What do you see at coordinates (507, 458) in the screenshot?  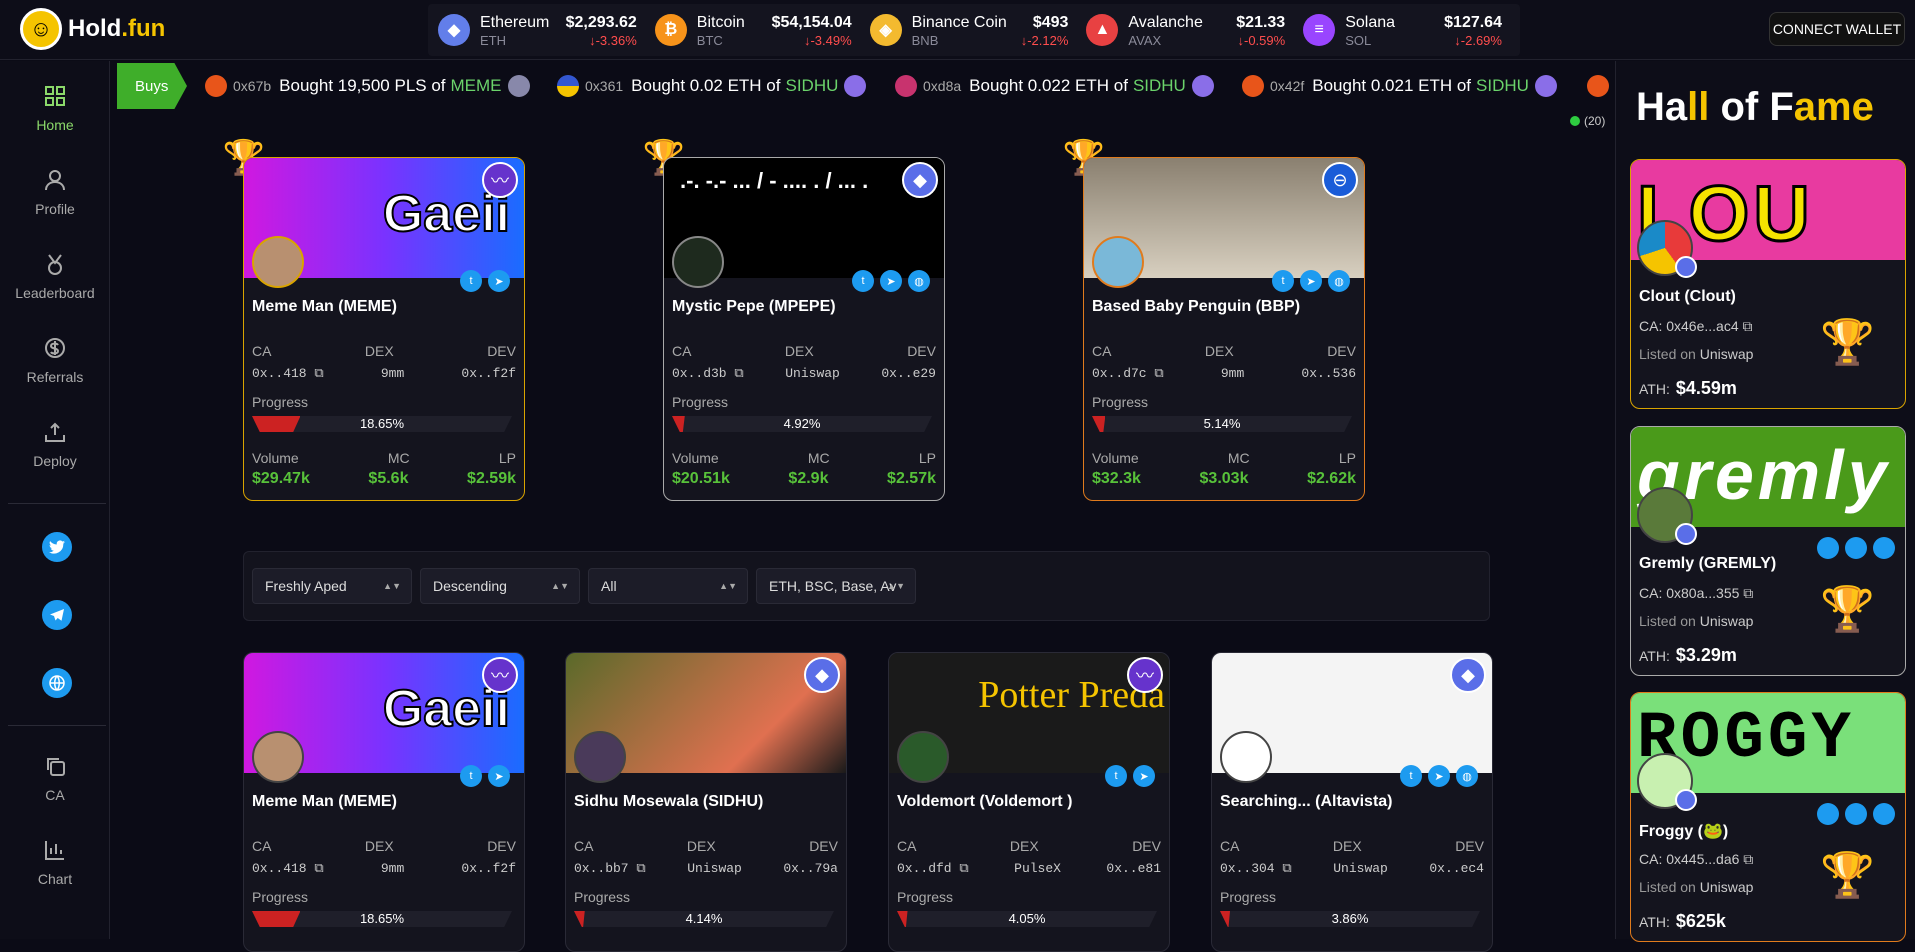 I see `lp-label: LP` at bounding box center [507, 458].